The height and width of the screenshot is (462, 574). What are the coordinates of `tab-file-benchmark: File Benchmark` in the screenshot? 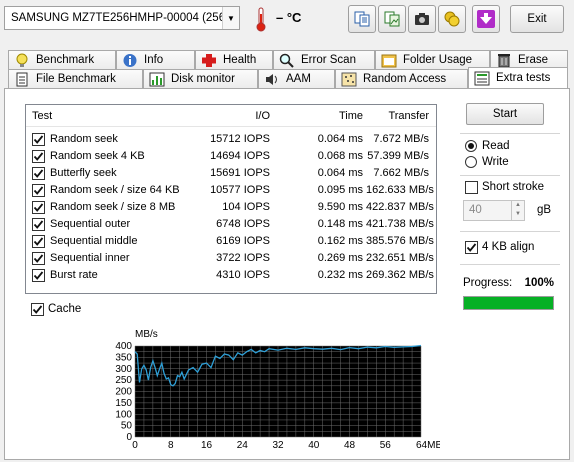 It's located at (75, 78).